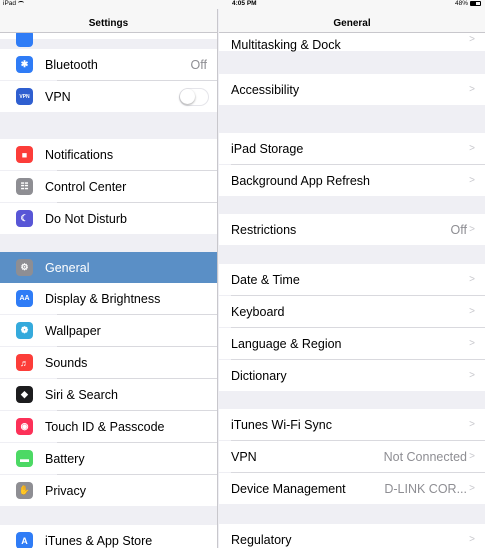 The height and width of the screenshot is (548, 485). Describe the element at coordinates (352, 23) in the screenshot. I see `general-title: General` at that location.